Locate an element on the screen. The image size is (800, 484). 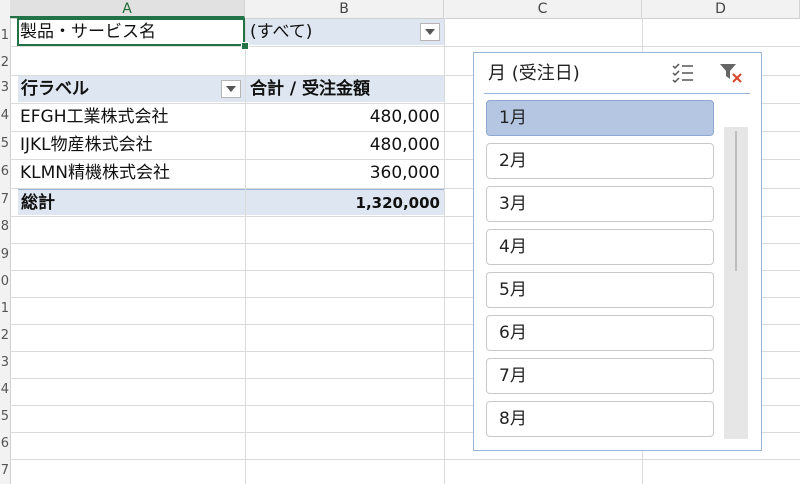
column-header-b: B is located at coordinates (344, 9).